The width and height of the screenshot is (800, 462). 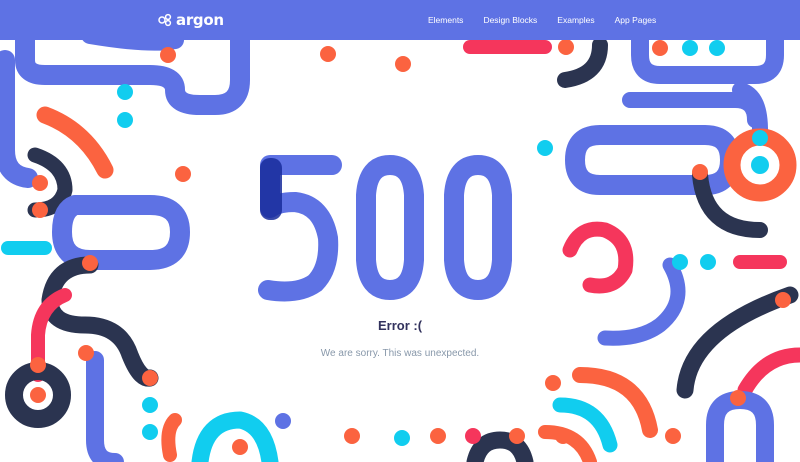 I want to click on nav-link-elements: Elements, so click(x=445, y=20).